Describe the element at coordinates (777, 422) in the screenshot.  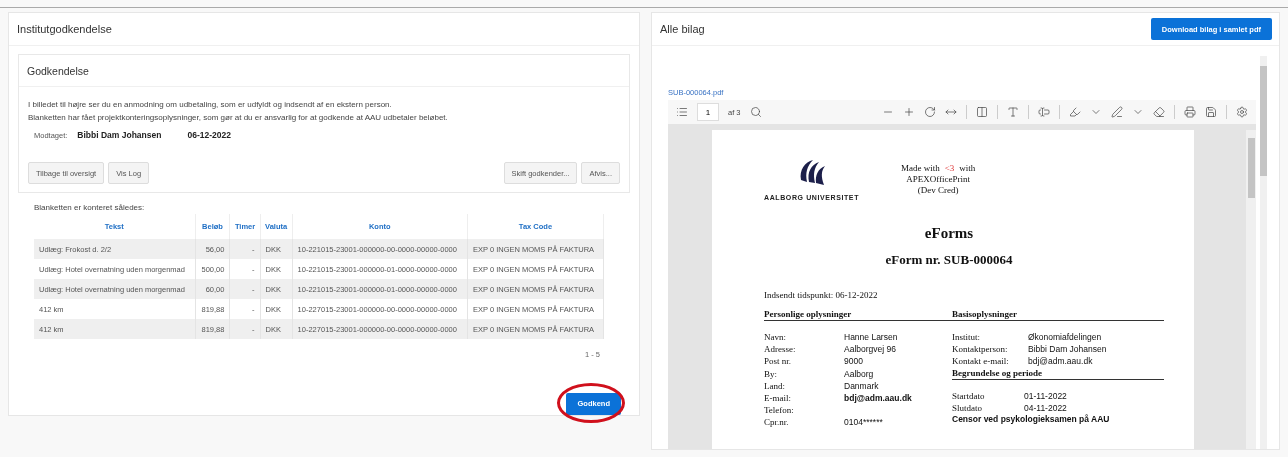
I see `field-label: Cpr.nr.` at that location.